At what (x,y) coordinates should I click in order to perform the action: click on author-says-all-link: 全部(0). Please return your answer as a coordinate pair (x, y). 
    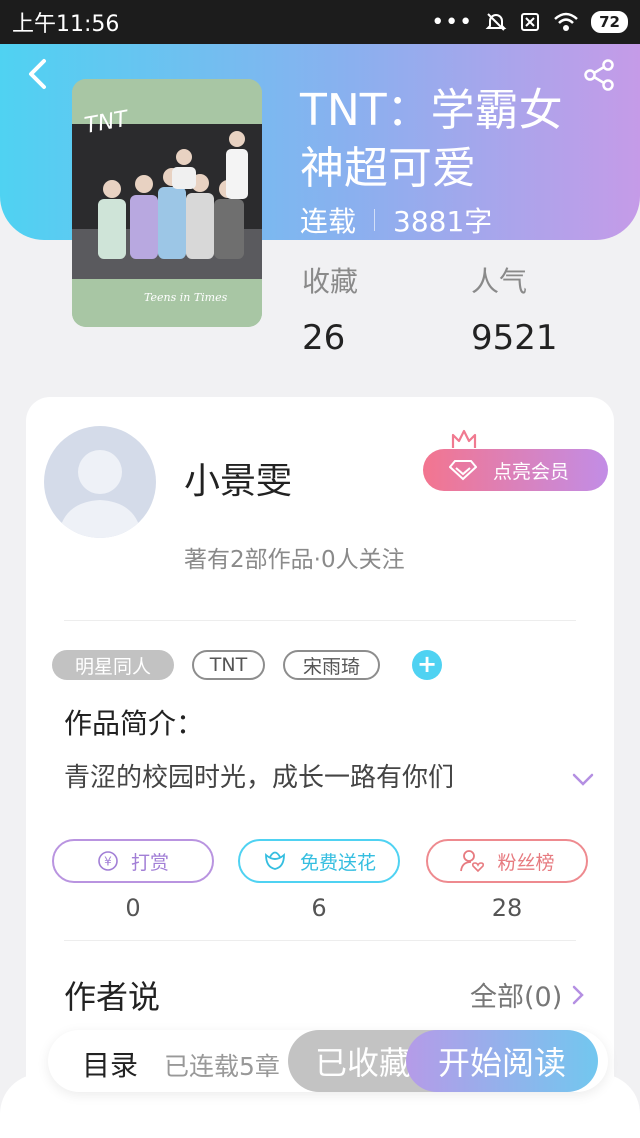
    Looking at the image, I should click on (527, 994).